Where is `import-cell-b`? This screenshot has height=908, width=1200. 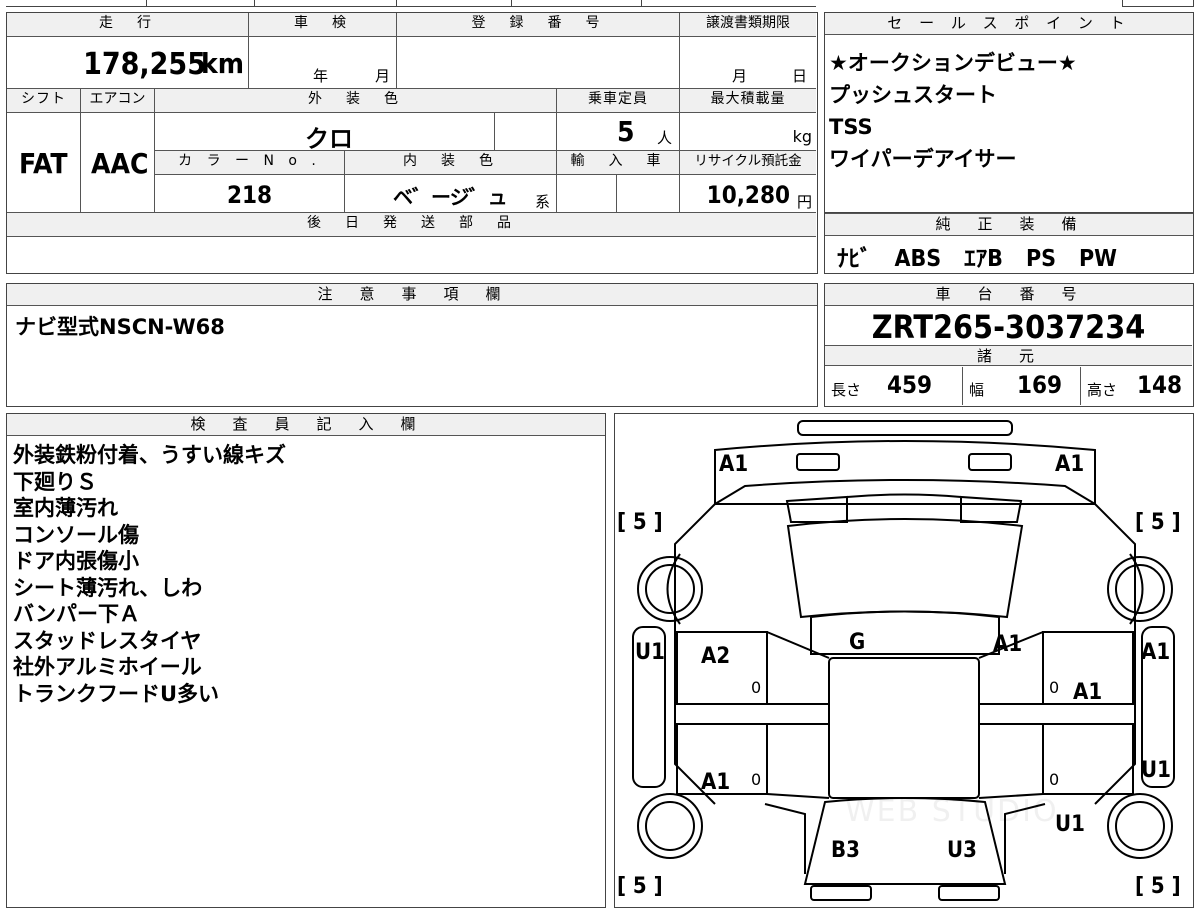 import-cell-b is located at coordinates (648, 194).